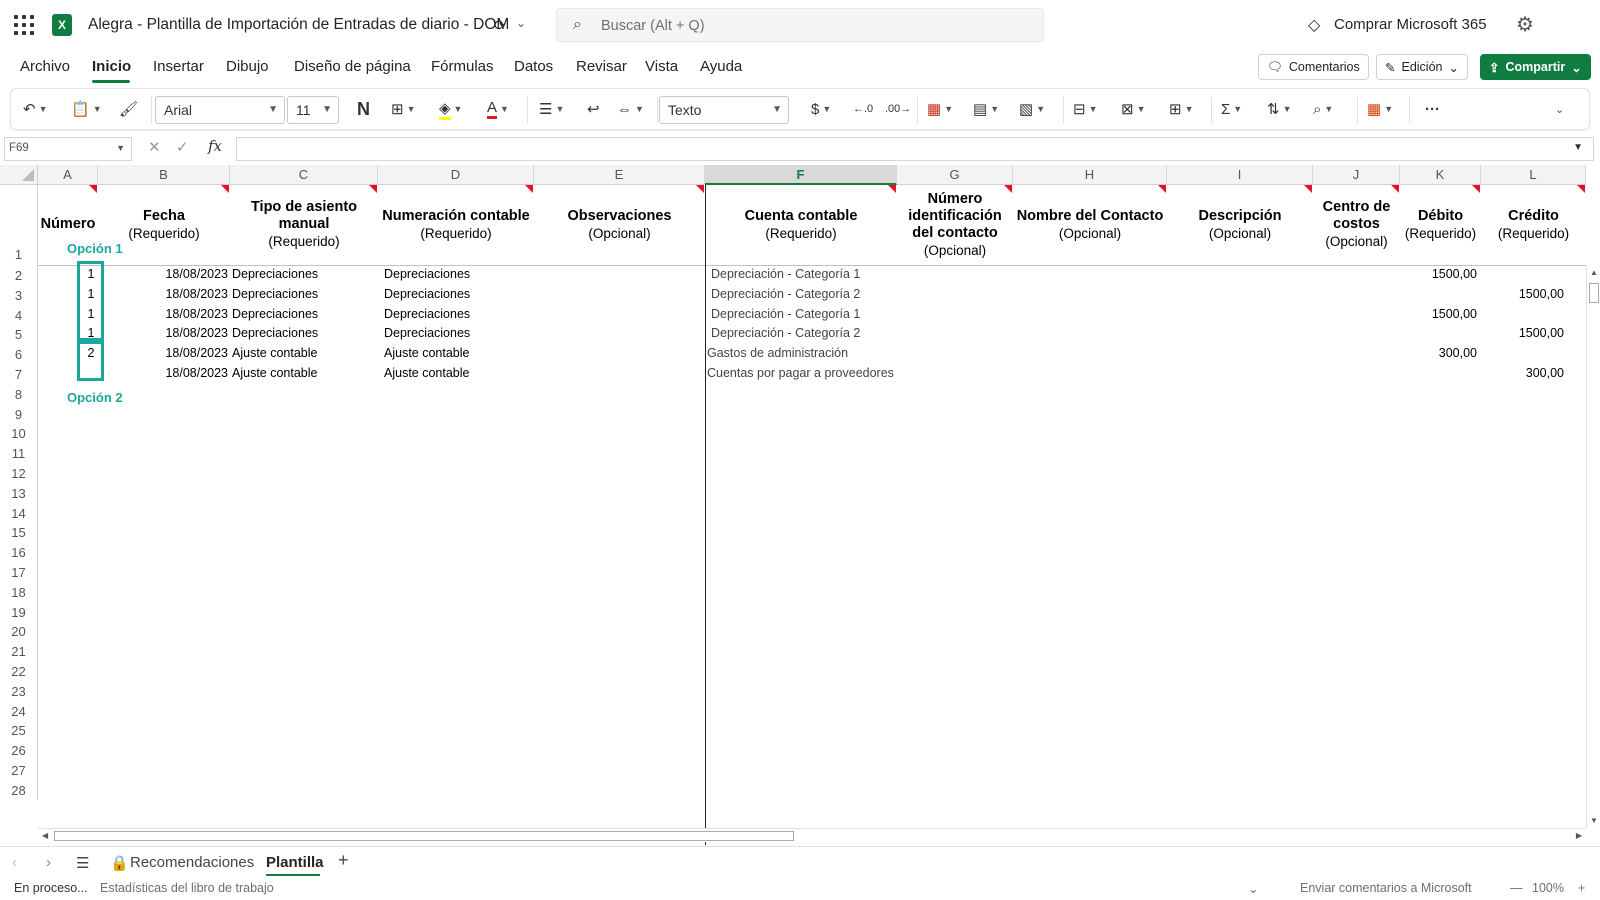 The width and height of the screenshot is (1600, 900). I want to click on scroll-left-icon: ◀, so click(45, 835).